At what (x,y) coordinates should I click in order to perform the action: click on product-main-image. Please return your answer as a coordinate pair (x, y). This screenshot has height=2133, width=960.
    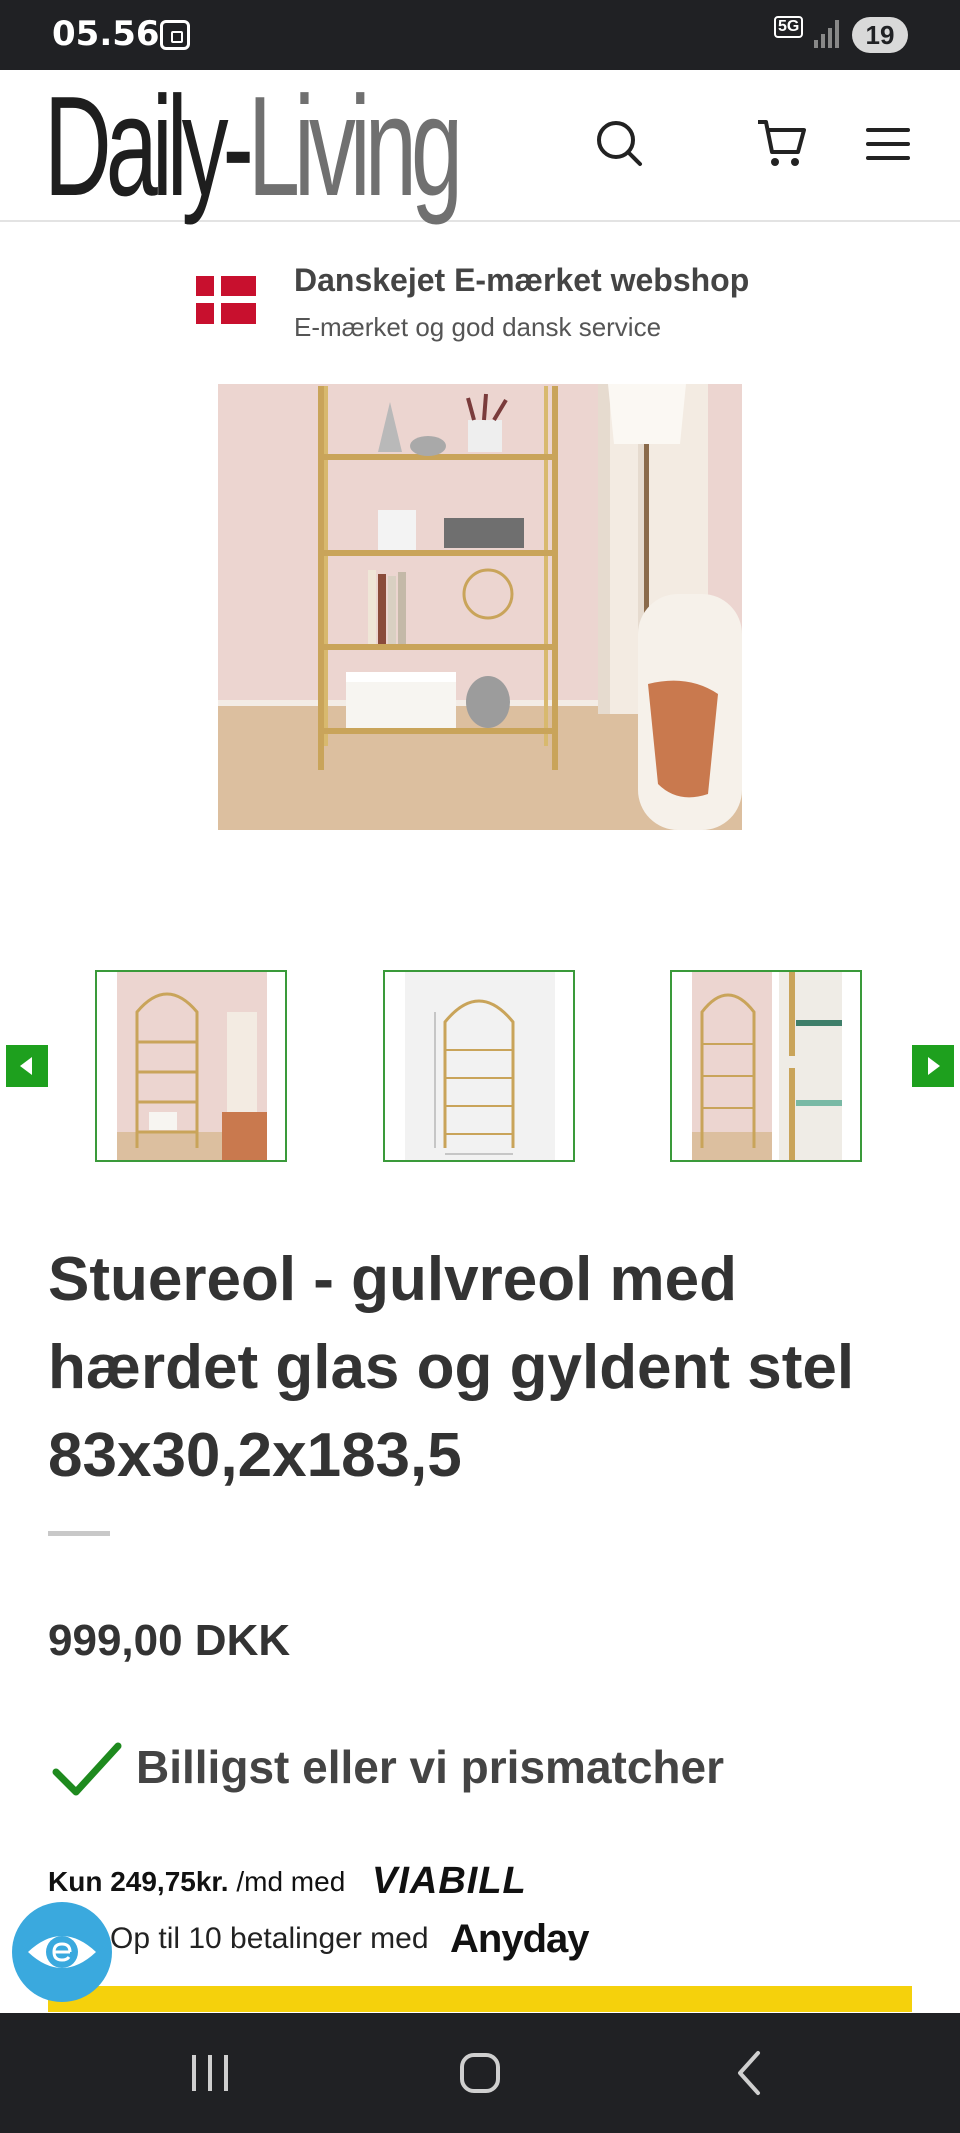
    Looking at the image, I should click on (480, 607).